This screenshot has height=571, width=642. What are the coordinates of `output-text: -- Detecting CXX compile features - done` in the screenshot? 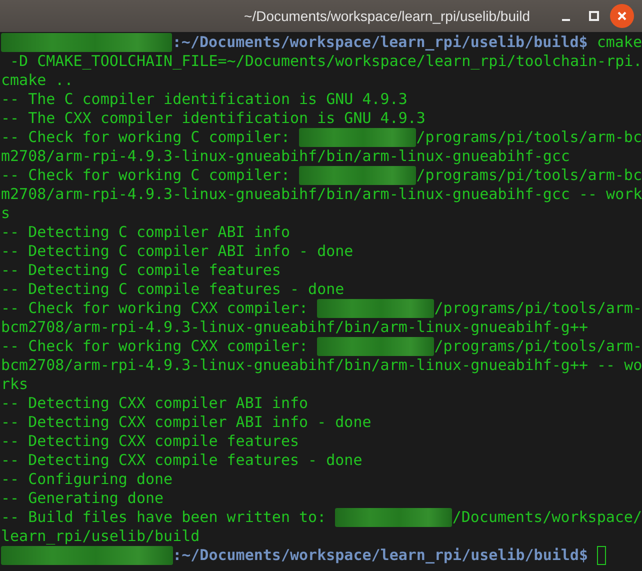 It's located at (181, 460).